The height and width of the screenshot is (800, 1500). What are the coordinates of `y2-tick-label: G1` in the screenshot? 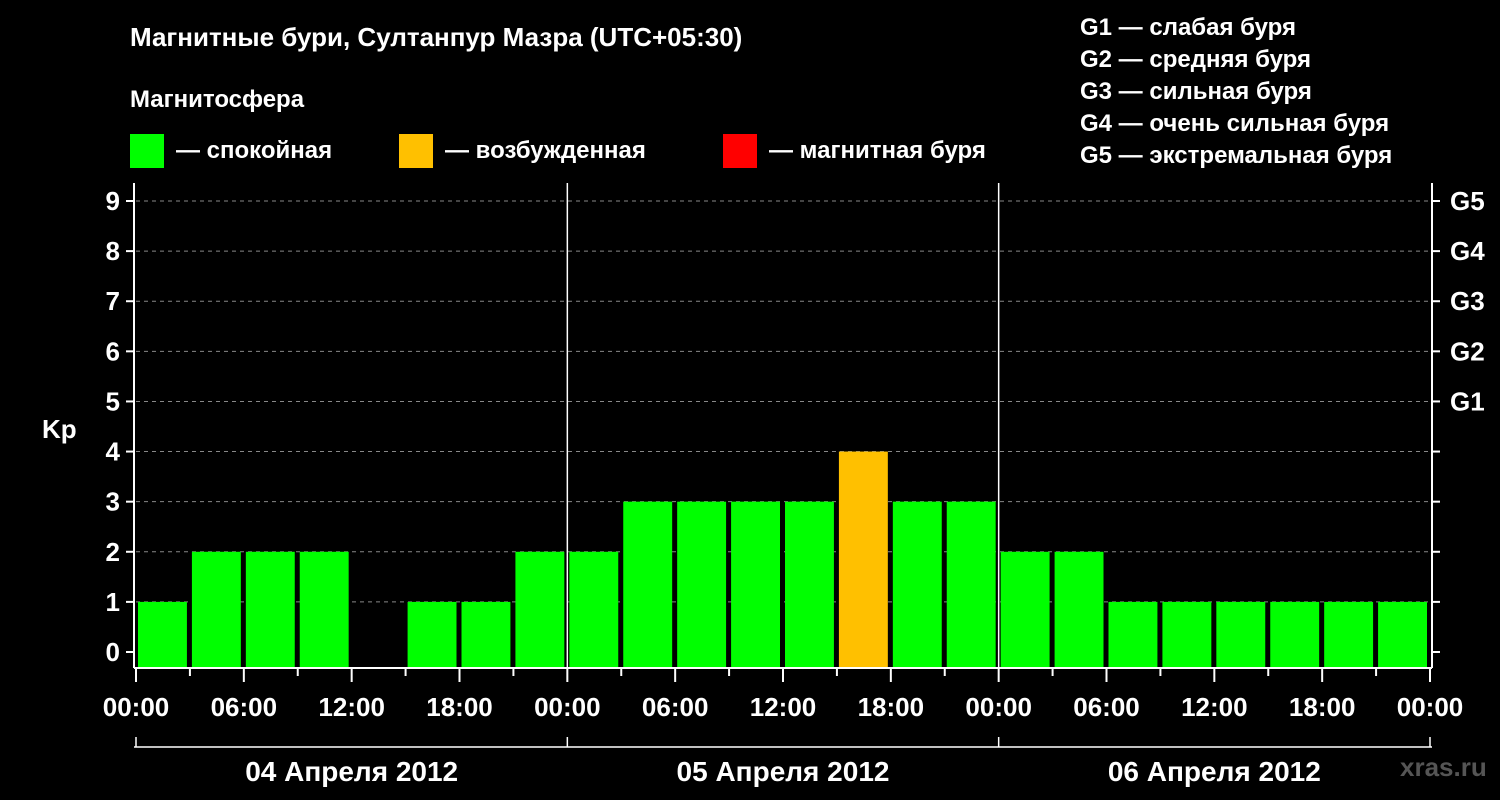 It's located at (1467, 401).